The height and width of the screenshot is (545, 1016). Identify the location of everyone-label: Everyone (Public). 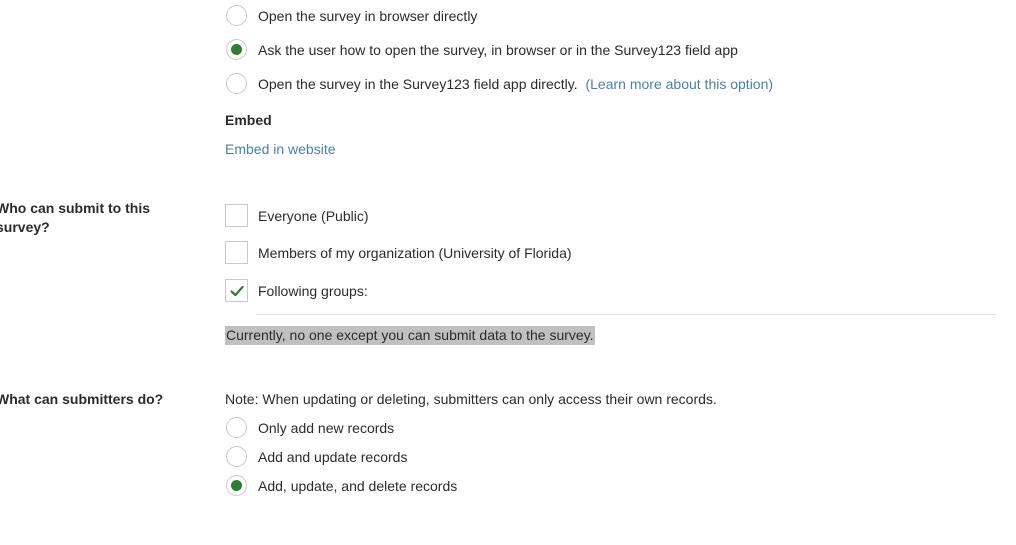
(313, 216).